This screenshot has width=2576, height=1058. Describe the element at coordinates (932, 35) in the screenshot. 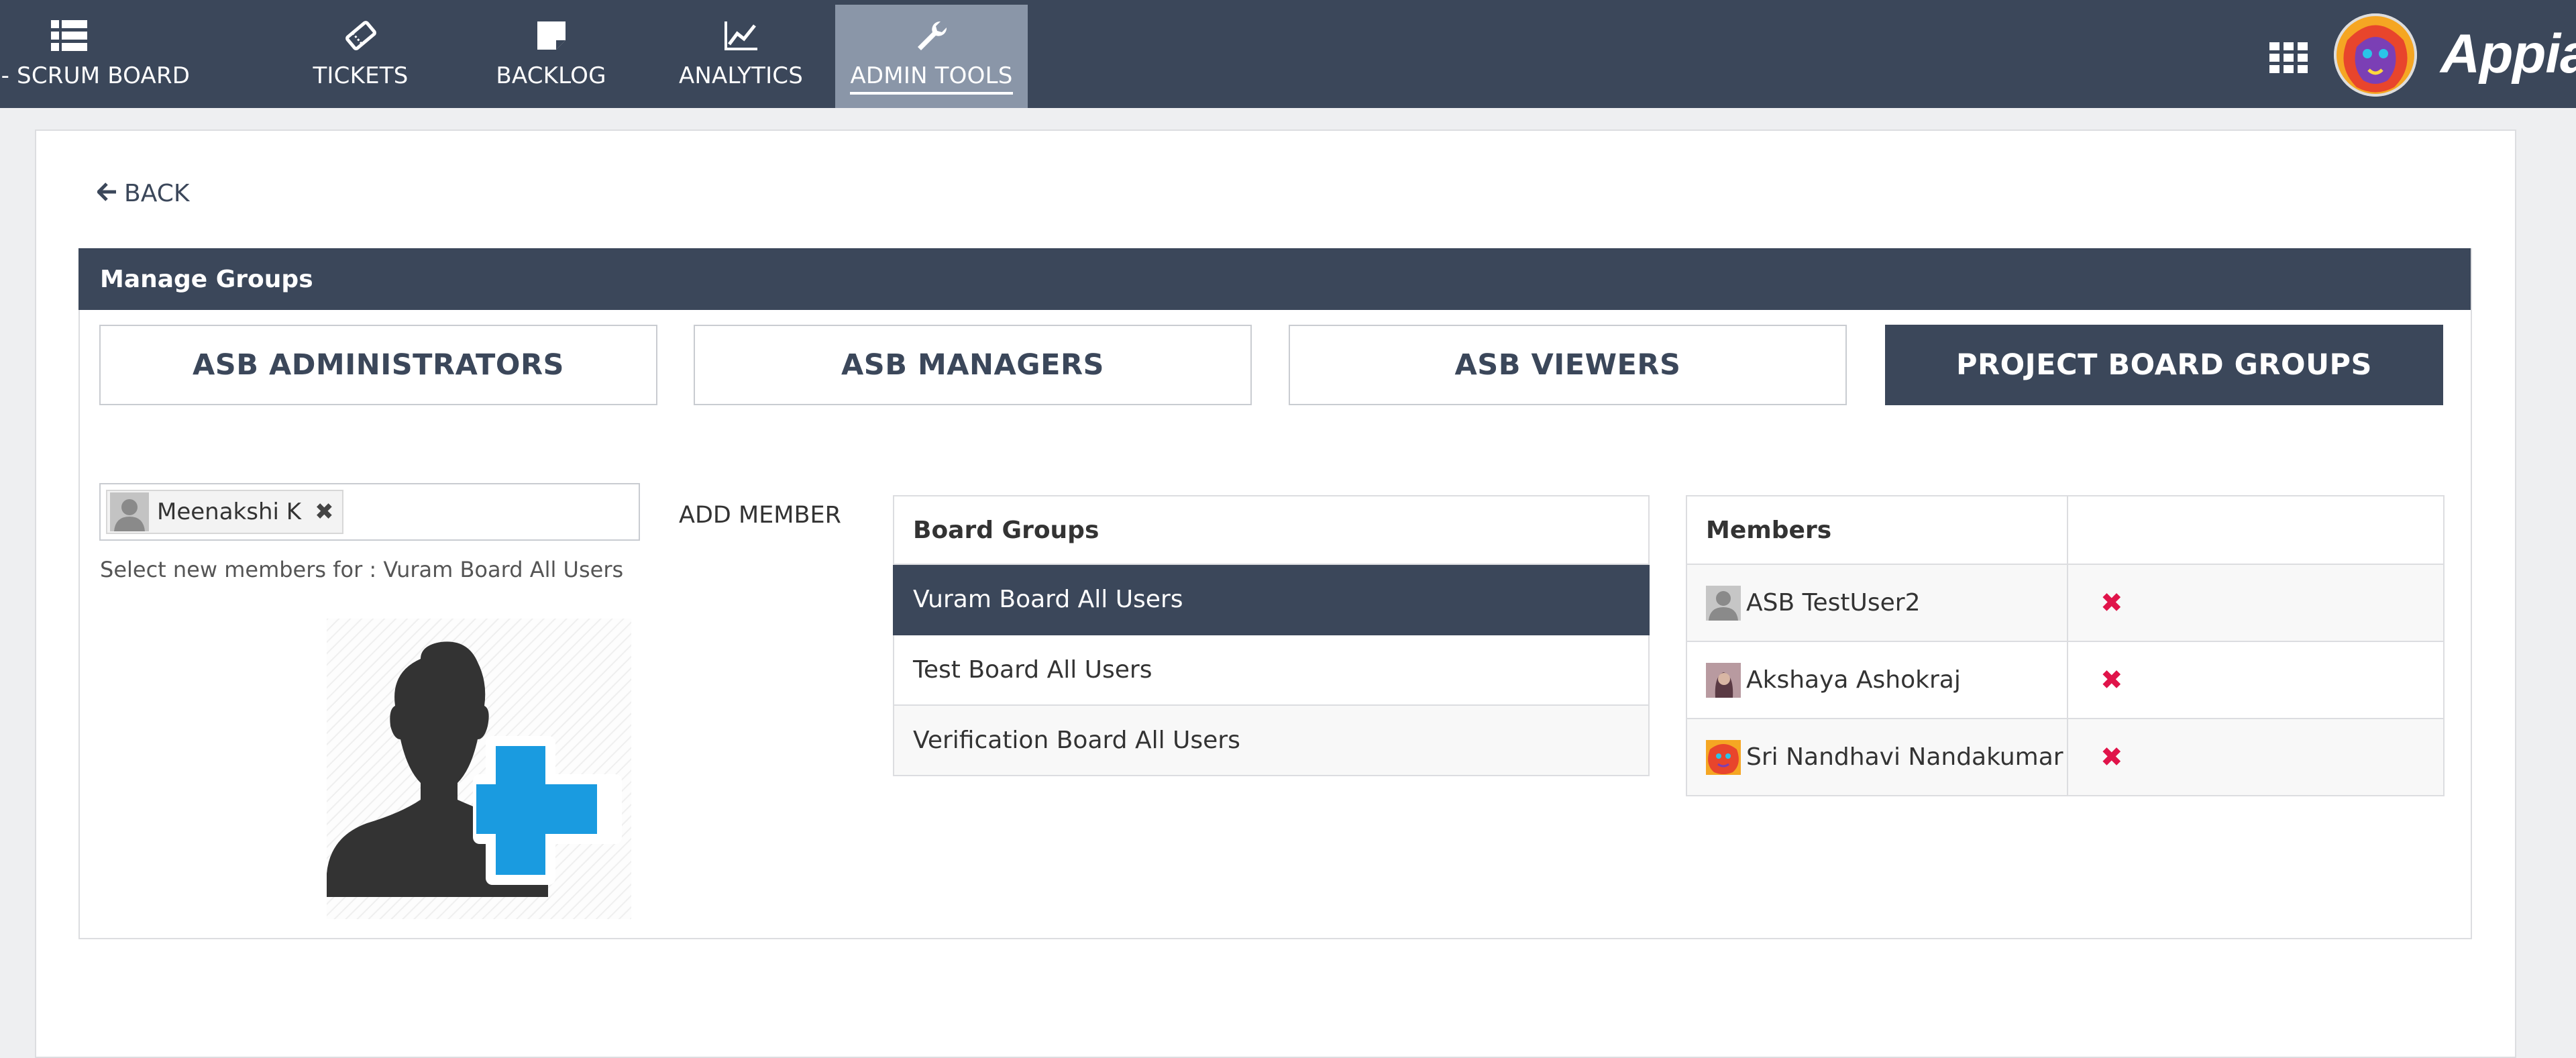

I see `wrench-icon` at that location.